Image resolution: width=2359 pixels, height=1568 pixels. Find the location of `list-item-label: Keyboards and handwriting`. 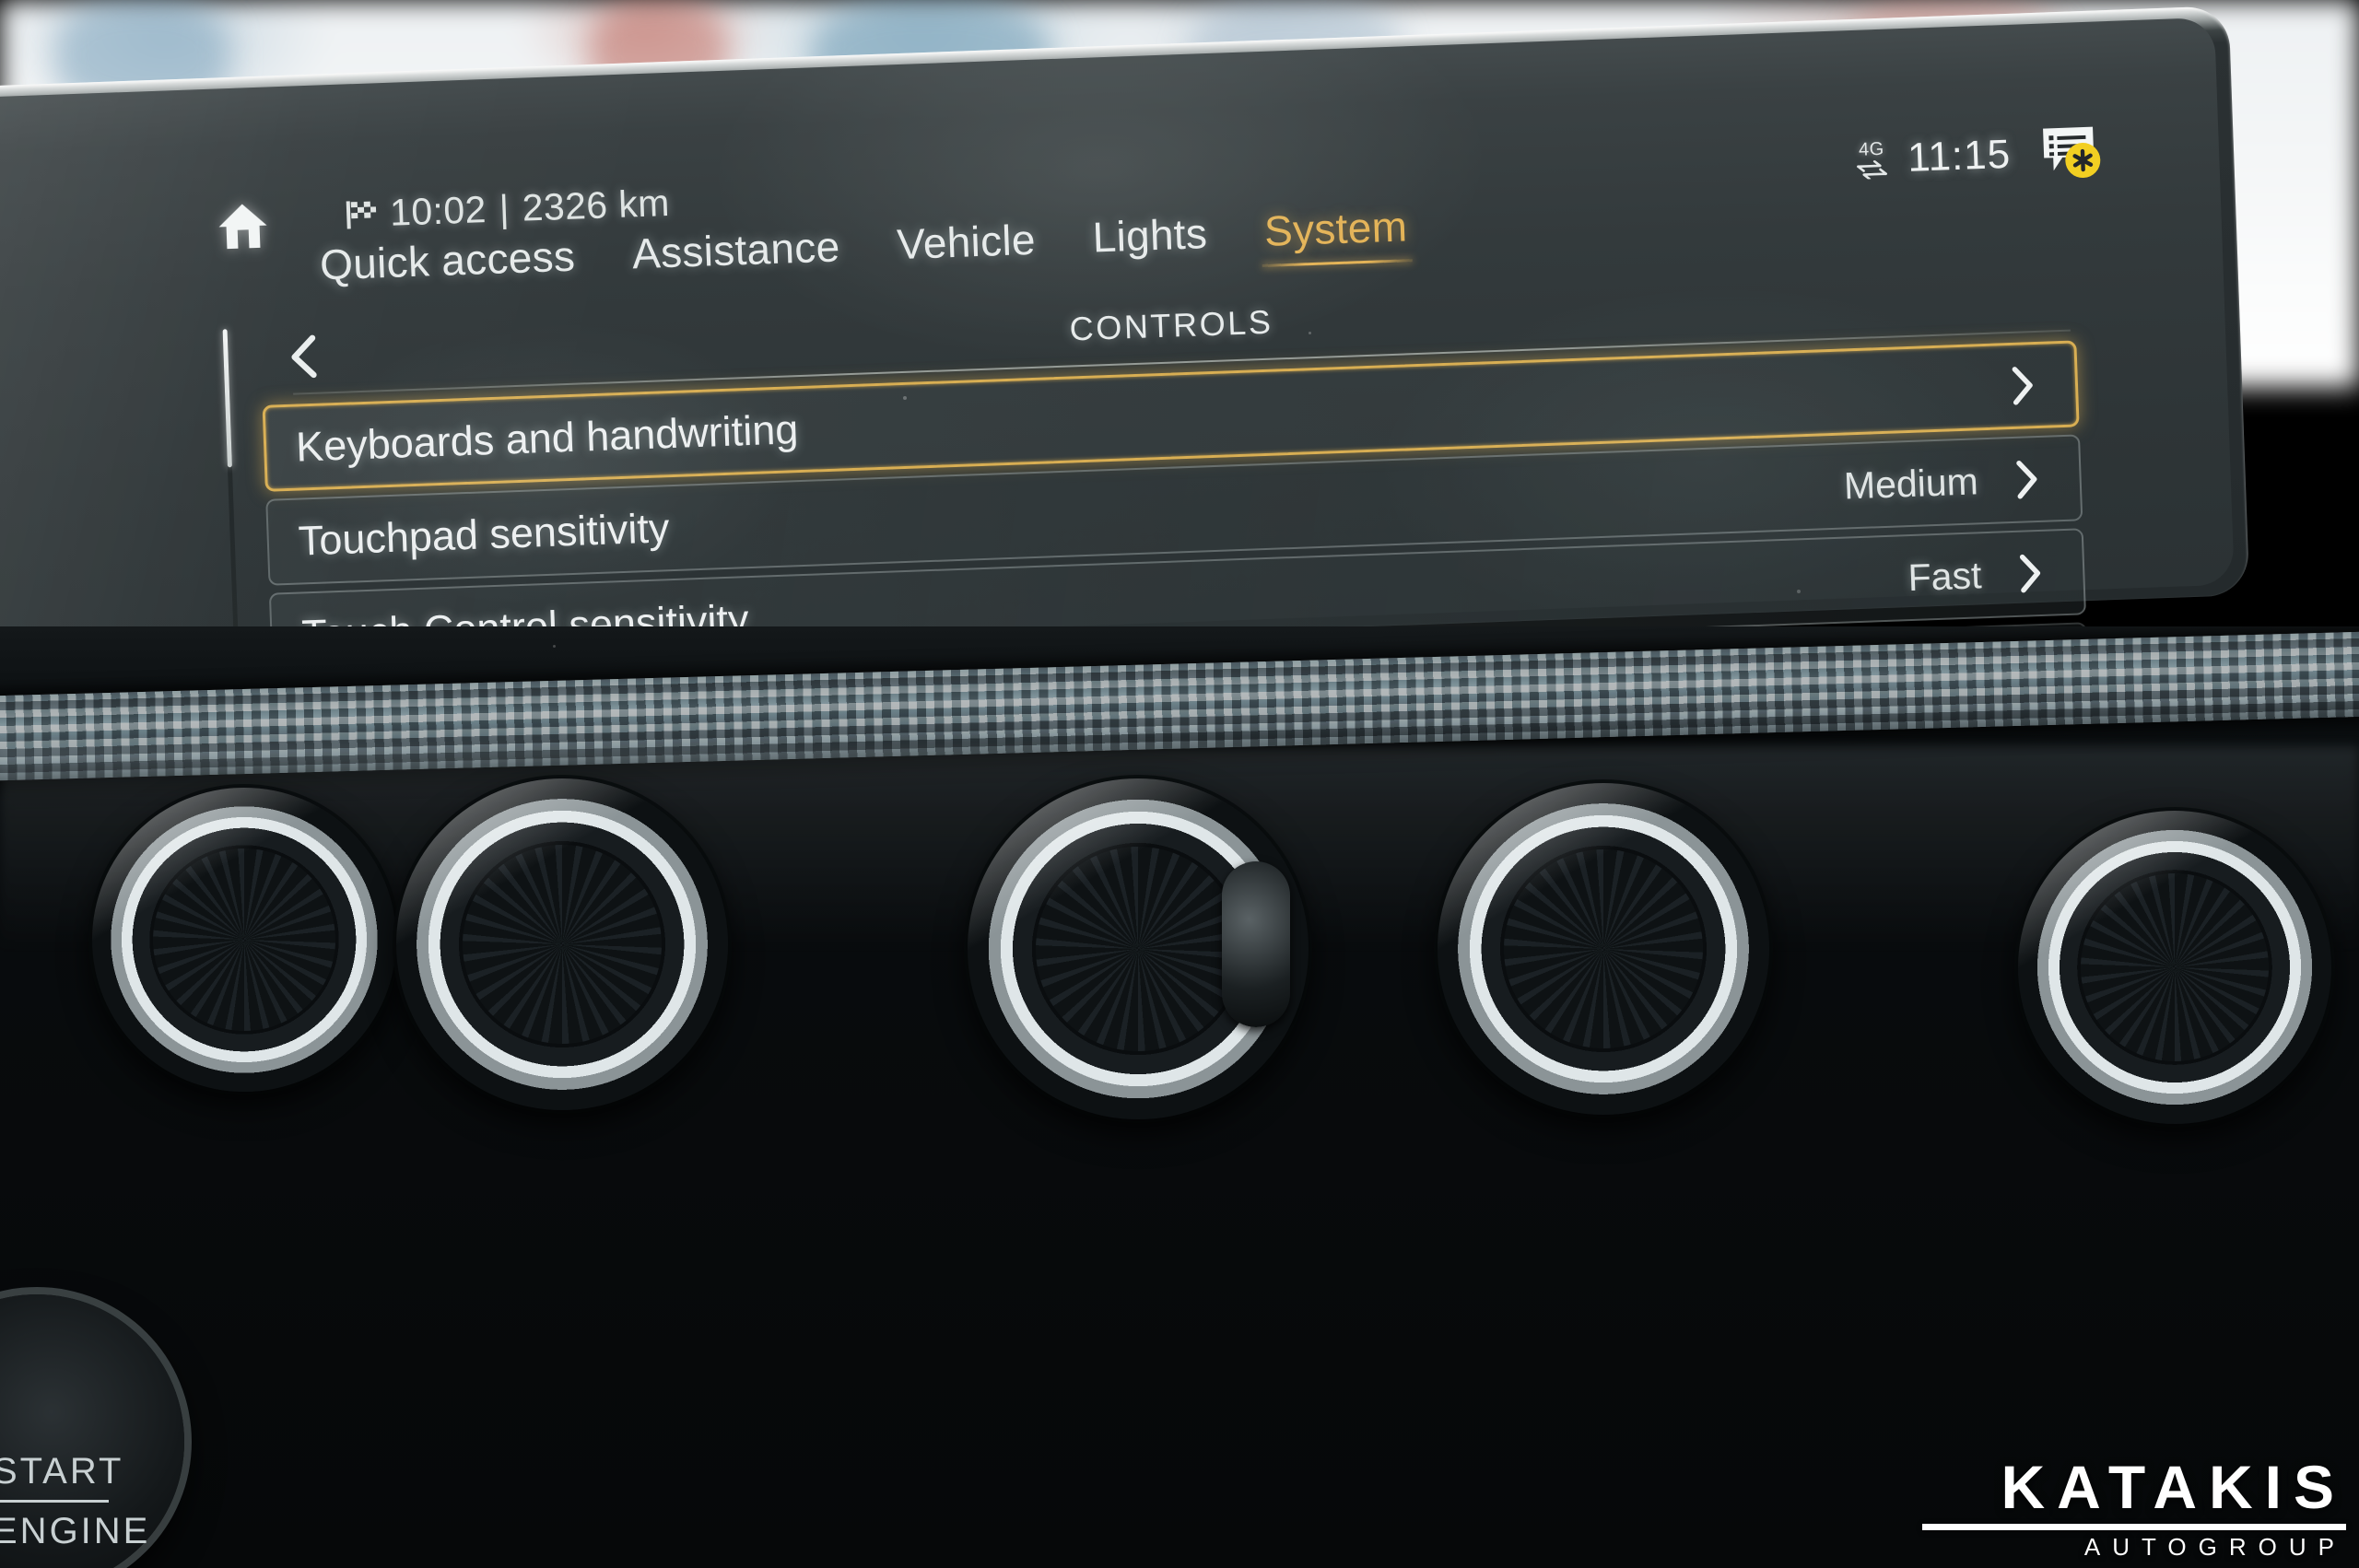

list-item-label: Keyboards and handwriting is located at coordinates (547, 438).